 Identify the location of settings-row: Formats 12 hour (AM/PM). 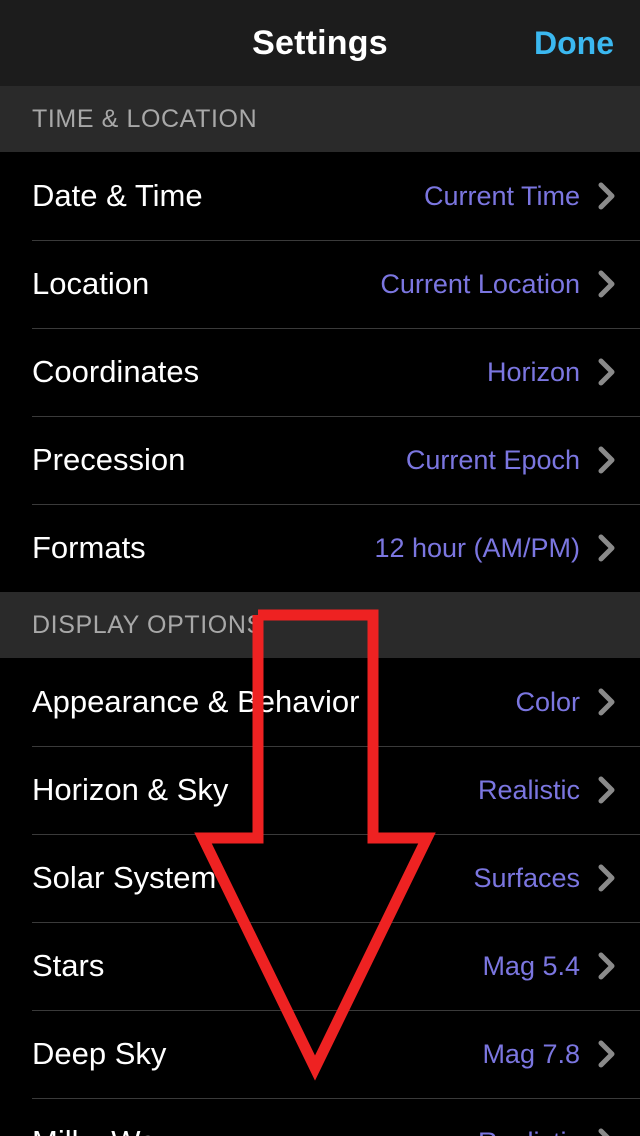
(320, 548).